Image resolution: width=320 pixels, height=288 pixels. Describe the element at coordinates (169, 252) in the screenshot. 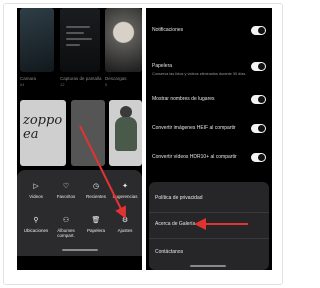

I see `contact-us-link: Contáctanos` at that location.